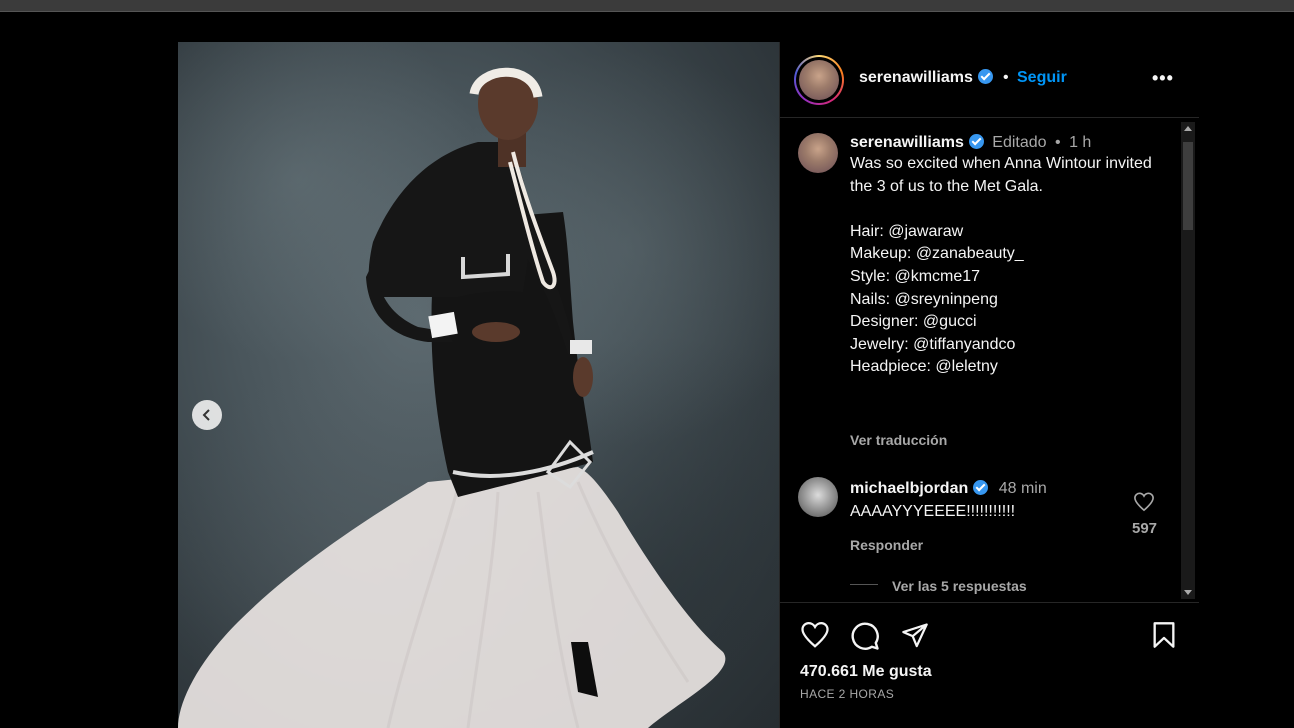  I want to click on caption-author-avatar, so click(818, 153).